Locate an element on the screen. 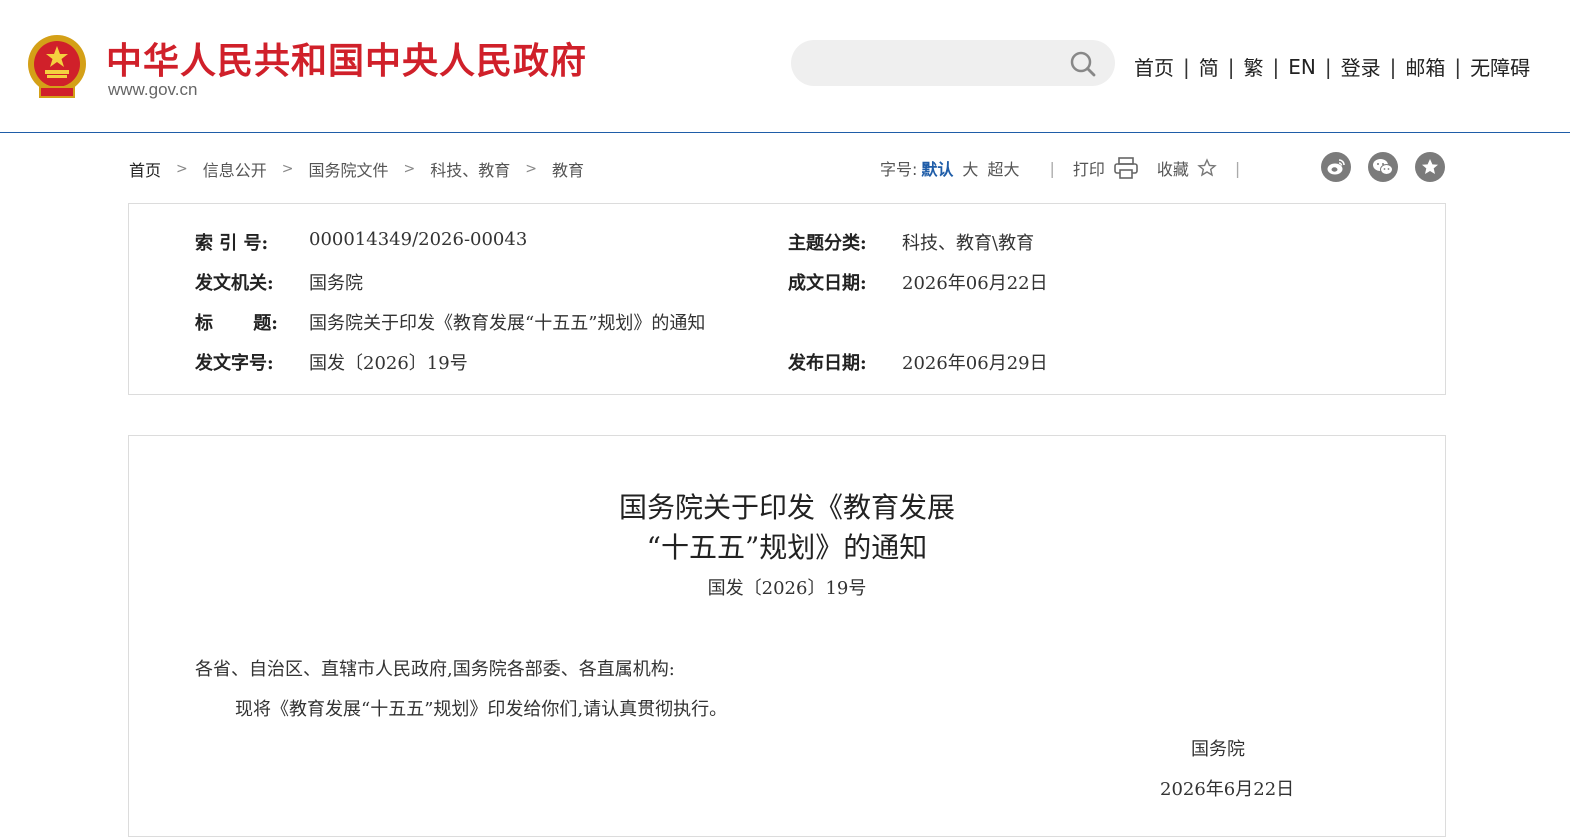  favorite-button: 收藏 is located at coordinates (1187, 168).